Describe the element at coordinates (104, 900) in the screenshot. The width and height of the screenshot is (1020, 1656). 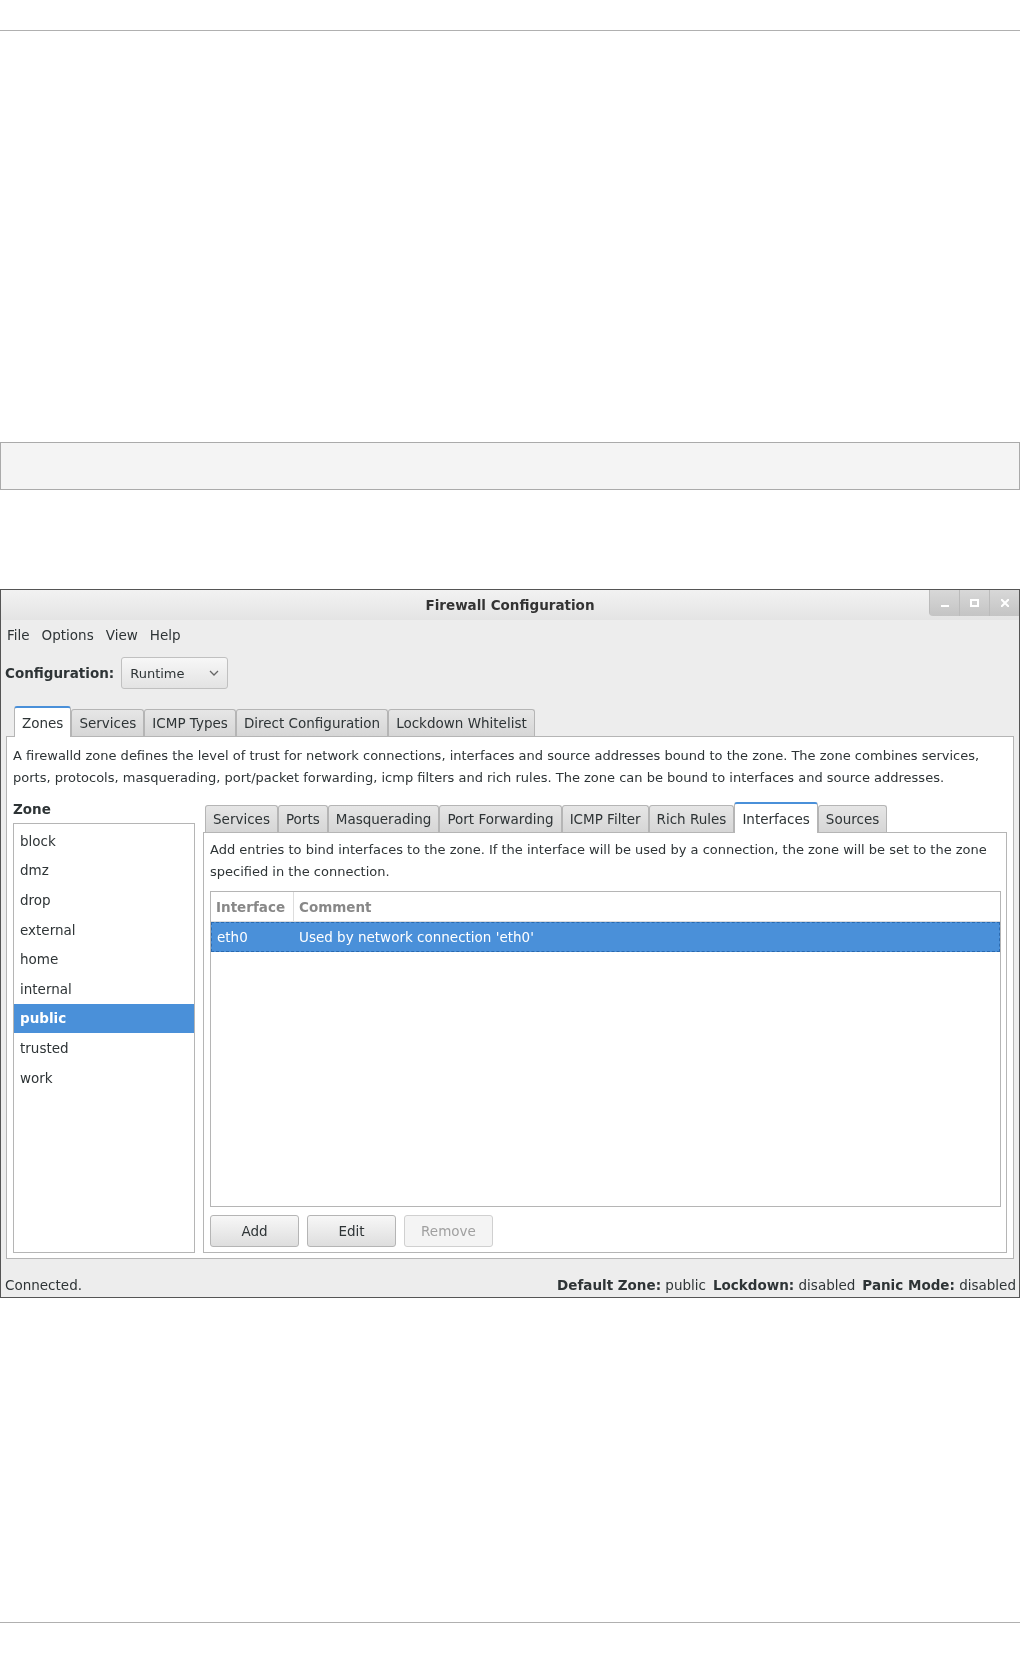
I see `zone-list-item: drop` at that location.